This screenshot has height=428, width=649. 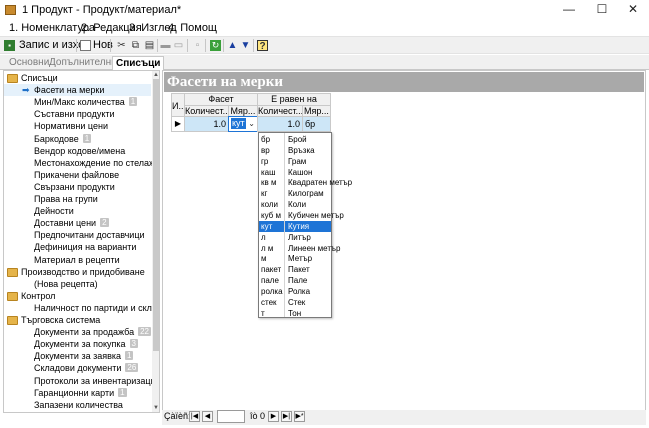 I want to click on record-label: Çàïèñ:, so click(x=177, y=416).